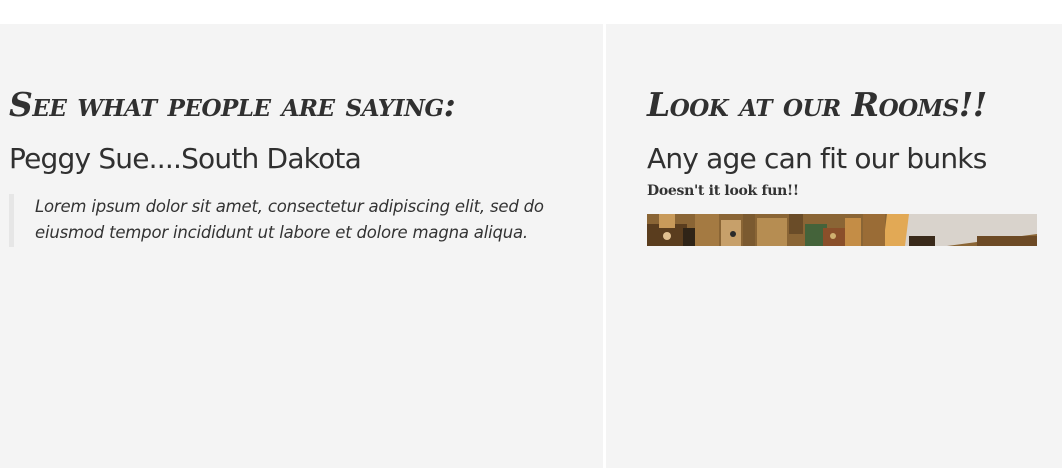 This screenshot has height=468, width=1062. I want to click on room-photo, so click(842, 230).